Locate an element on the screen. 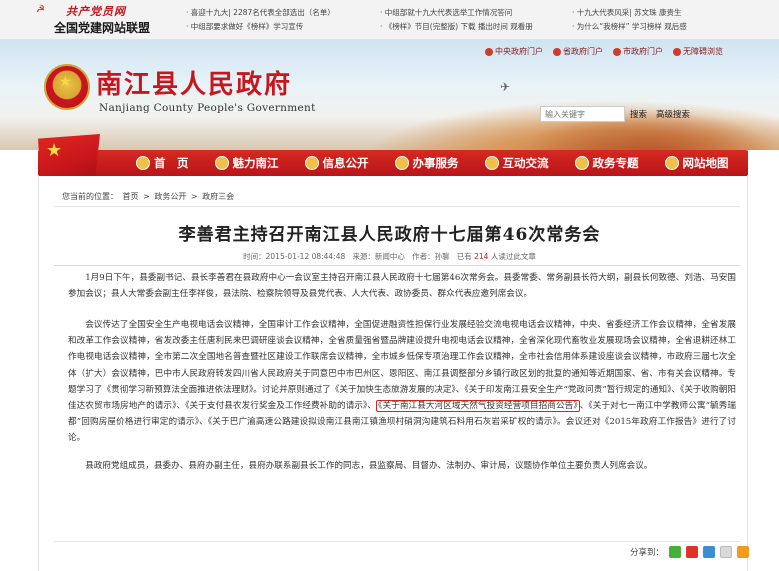 This screenshot has height=571, width=779. more-share-icon is located at coordinates (743, 552).